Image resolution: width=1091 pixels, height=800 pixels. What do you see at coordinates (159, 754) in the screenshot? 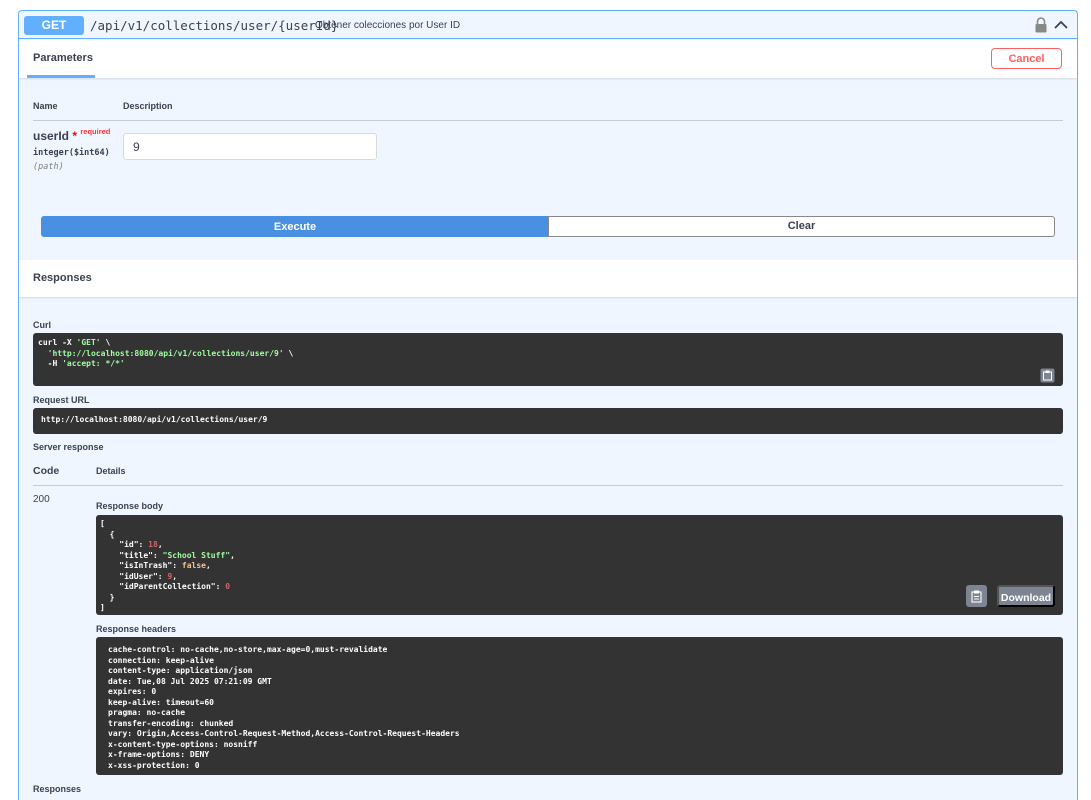
I see `response-header-line: x-frame-options: DENY` at bounding box center [159, 754].